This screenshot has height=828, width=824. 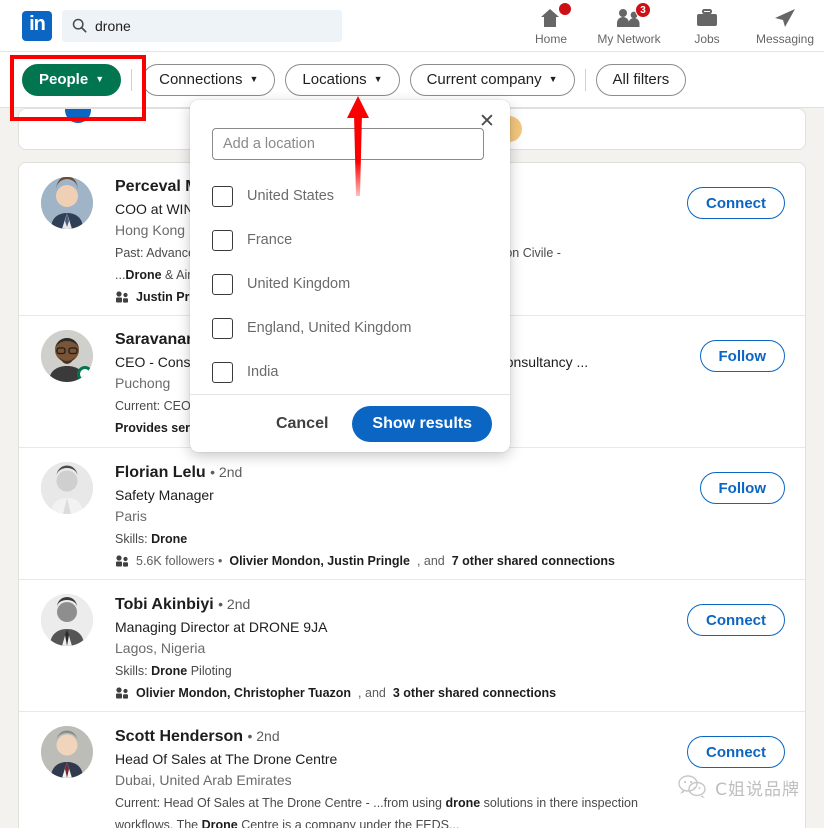 I want to click on result-snippet: Skills: Drone, so click(x=452, y=539).